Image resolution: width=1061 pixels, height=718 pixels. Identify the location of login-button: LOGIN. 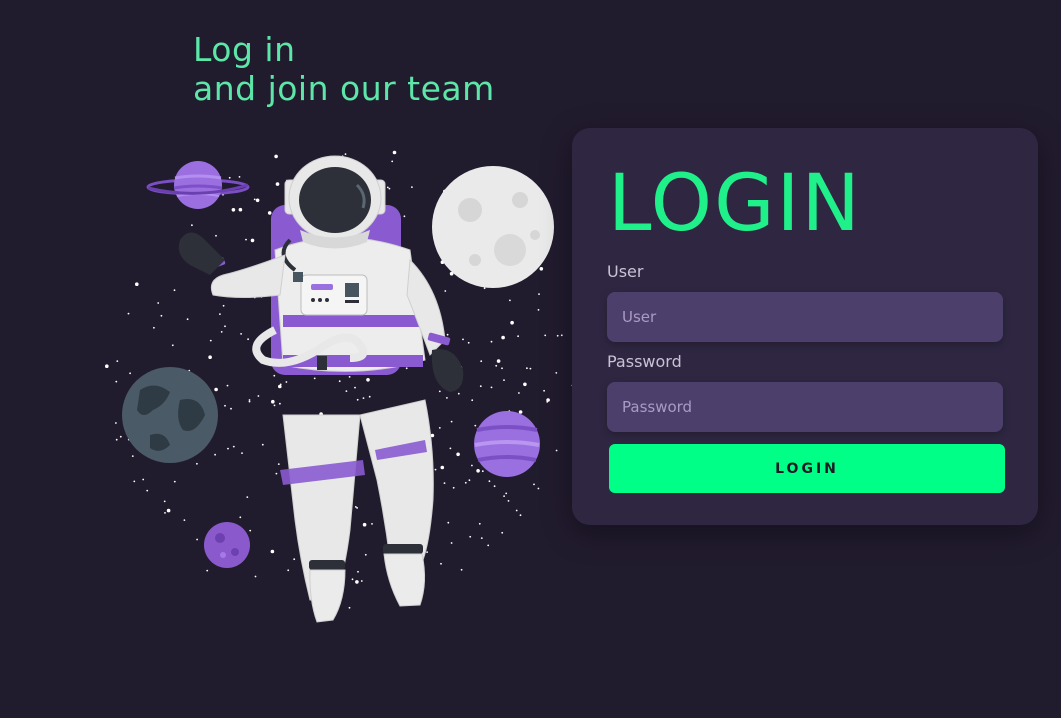
(807, 468).